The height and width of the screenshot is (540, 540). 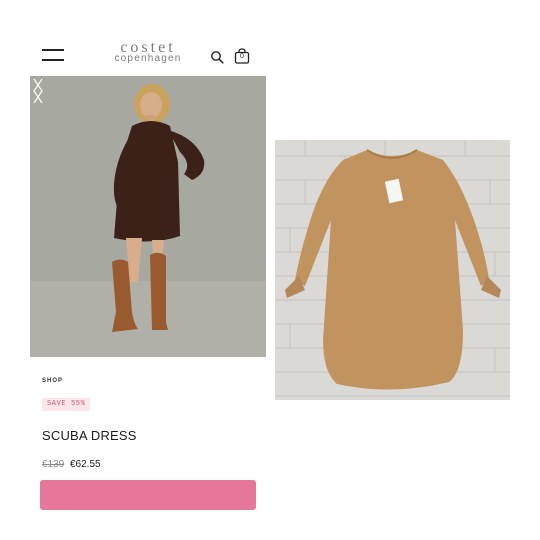 What do you see at coordinates (38, 91) in the screenshot?
I see `chevron-right-icon` at bounding box center [38, 91].